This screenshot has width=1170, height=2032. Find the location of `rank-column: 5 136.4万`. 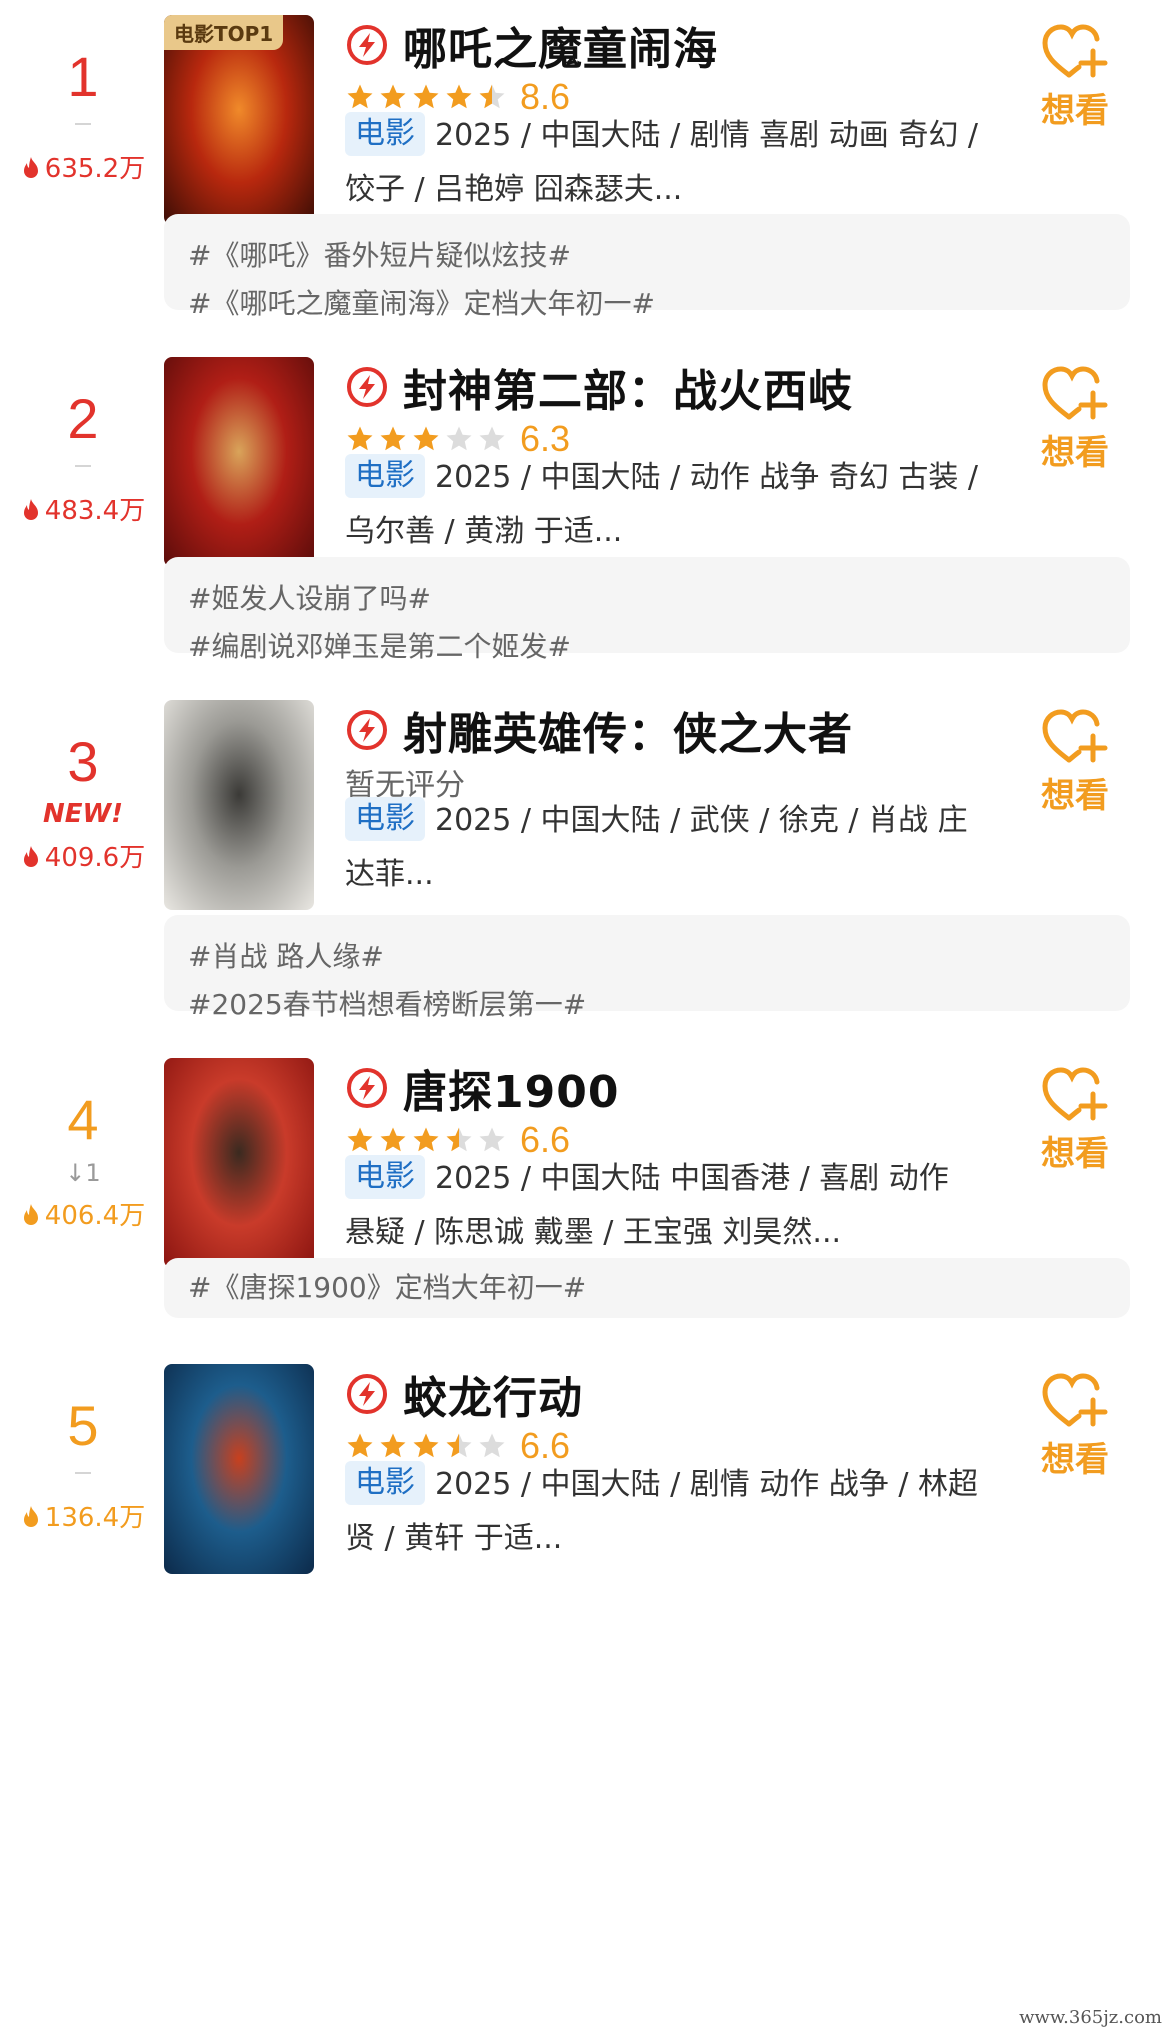

rank-column: 5 136.4万 is located at coordinates (83, 1464).